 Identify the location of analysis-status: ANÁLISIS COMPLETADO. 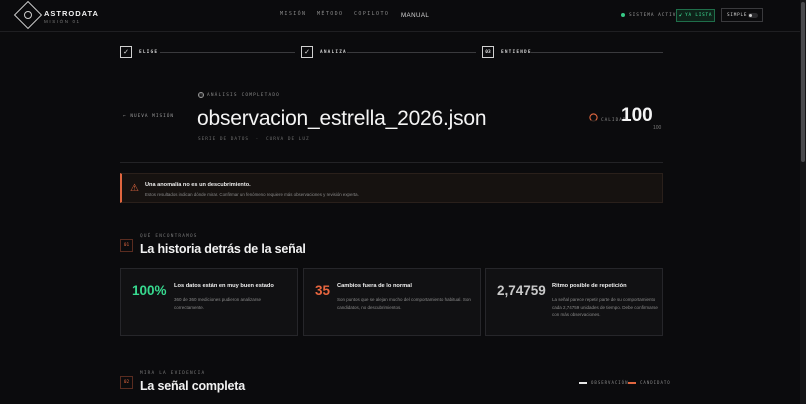
(244, 95).